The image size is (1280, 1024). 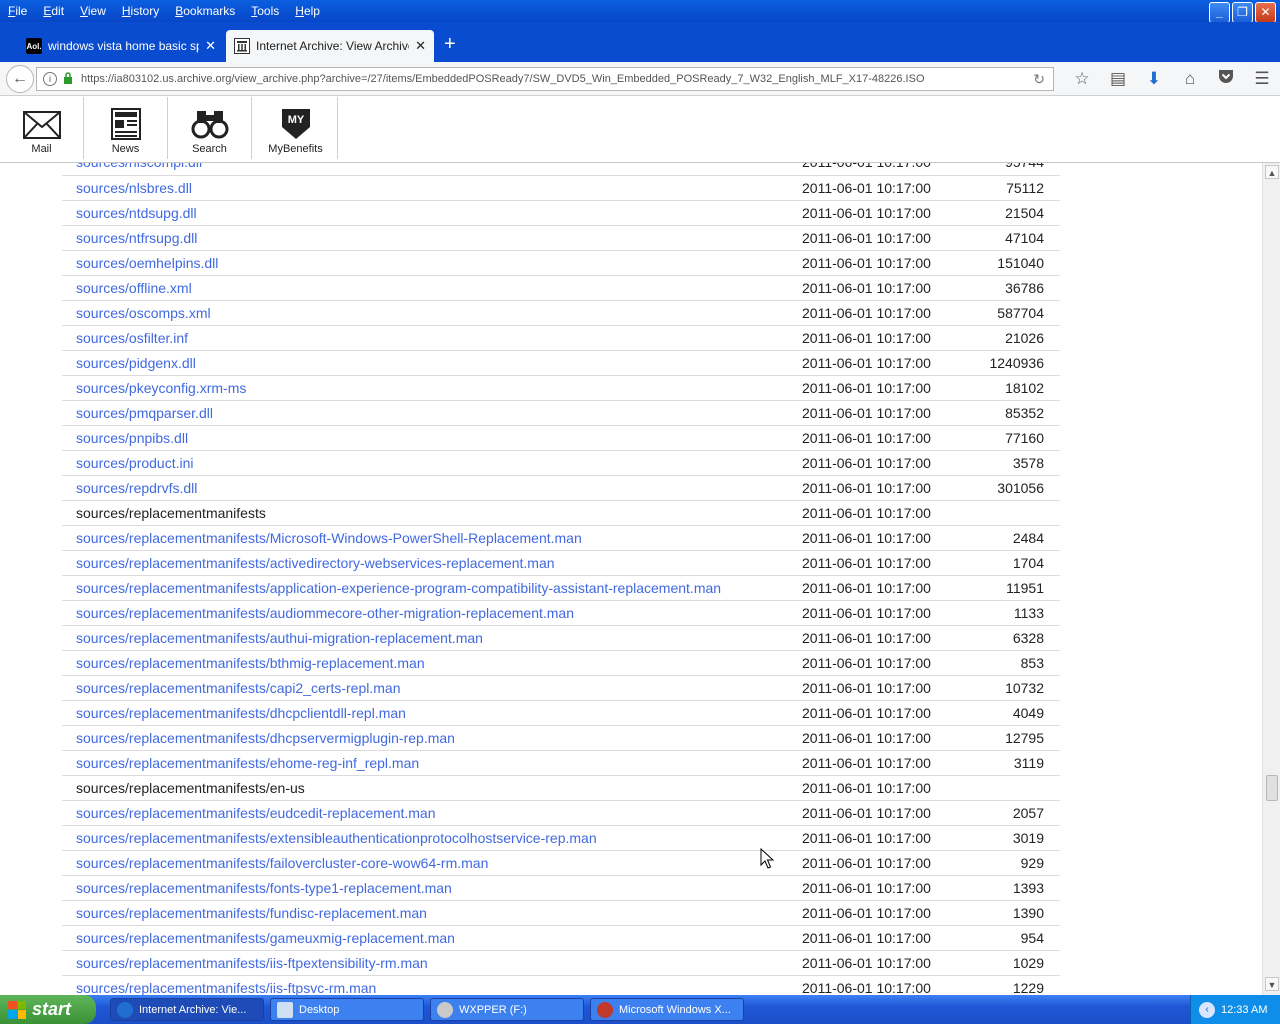 What do you see at coordinates (140, 11) in the screenshot?
I see `menu-history: History` at bounding box center [140, 11].